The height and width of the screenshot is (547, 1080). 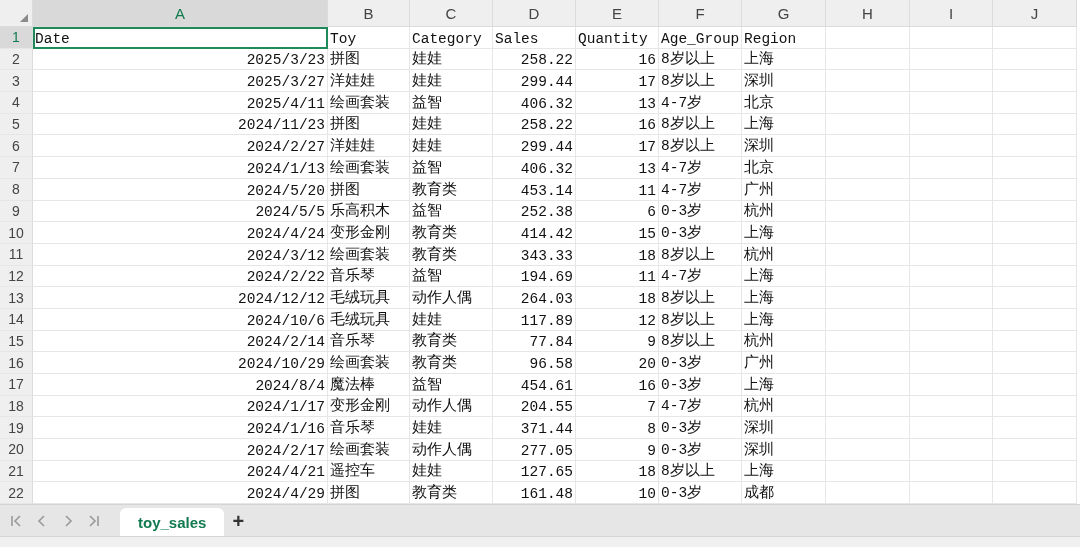 What do you see at coordinates (534, 81) in the screenshot?
I see `table-cell: 299.44` at bounding box center [534, 81].